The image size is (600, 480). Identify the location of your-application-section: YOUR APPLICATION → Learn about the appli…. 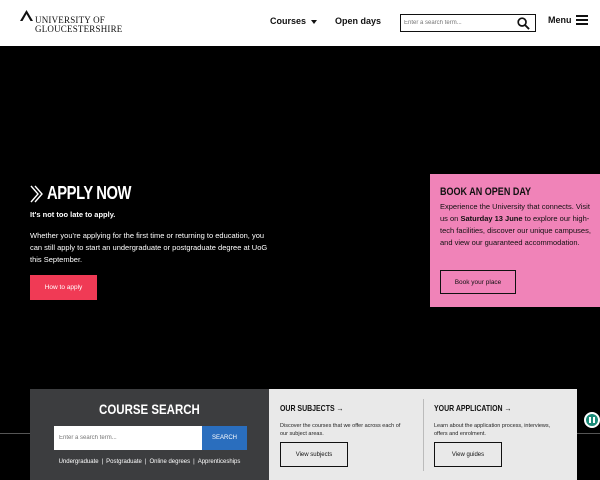
(499, 434).